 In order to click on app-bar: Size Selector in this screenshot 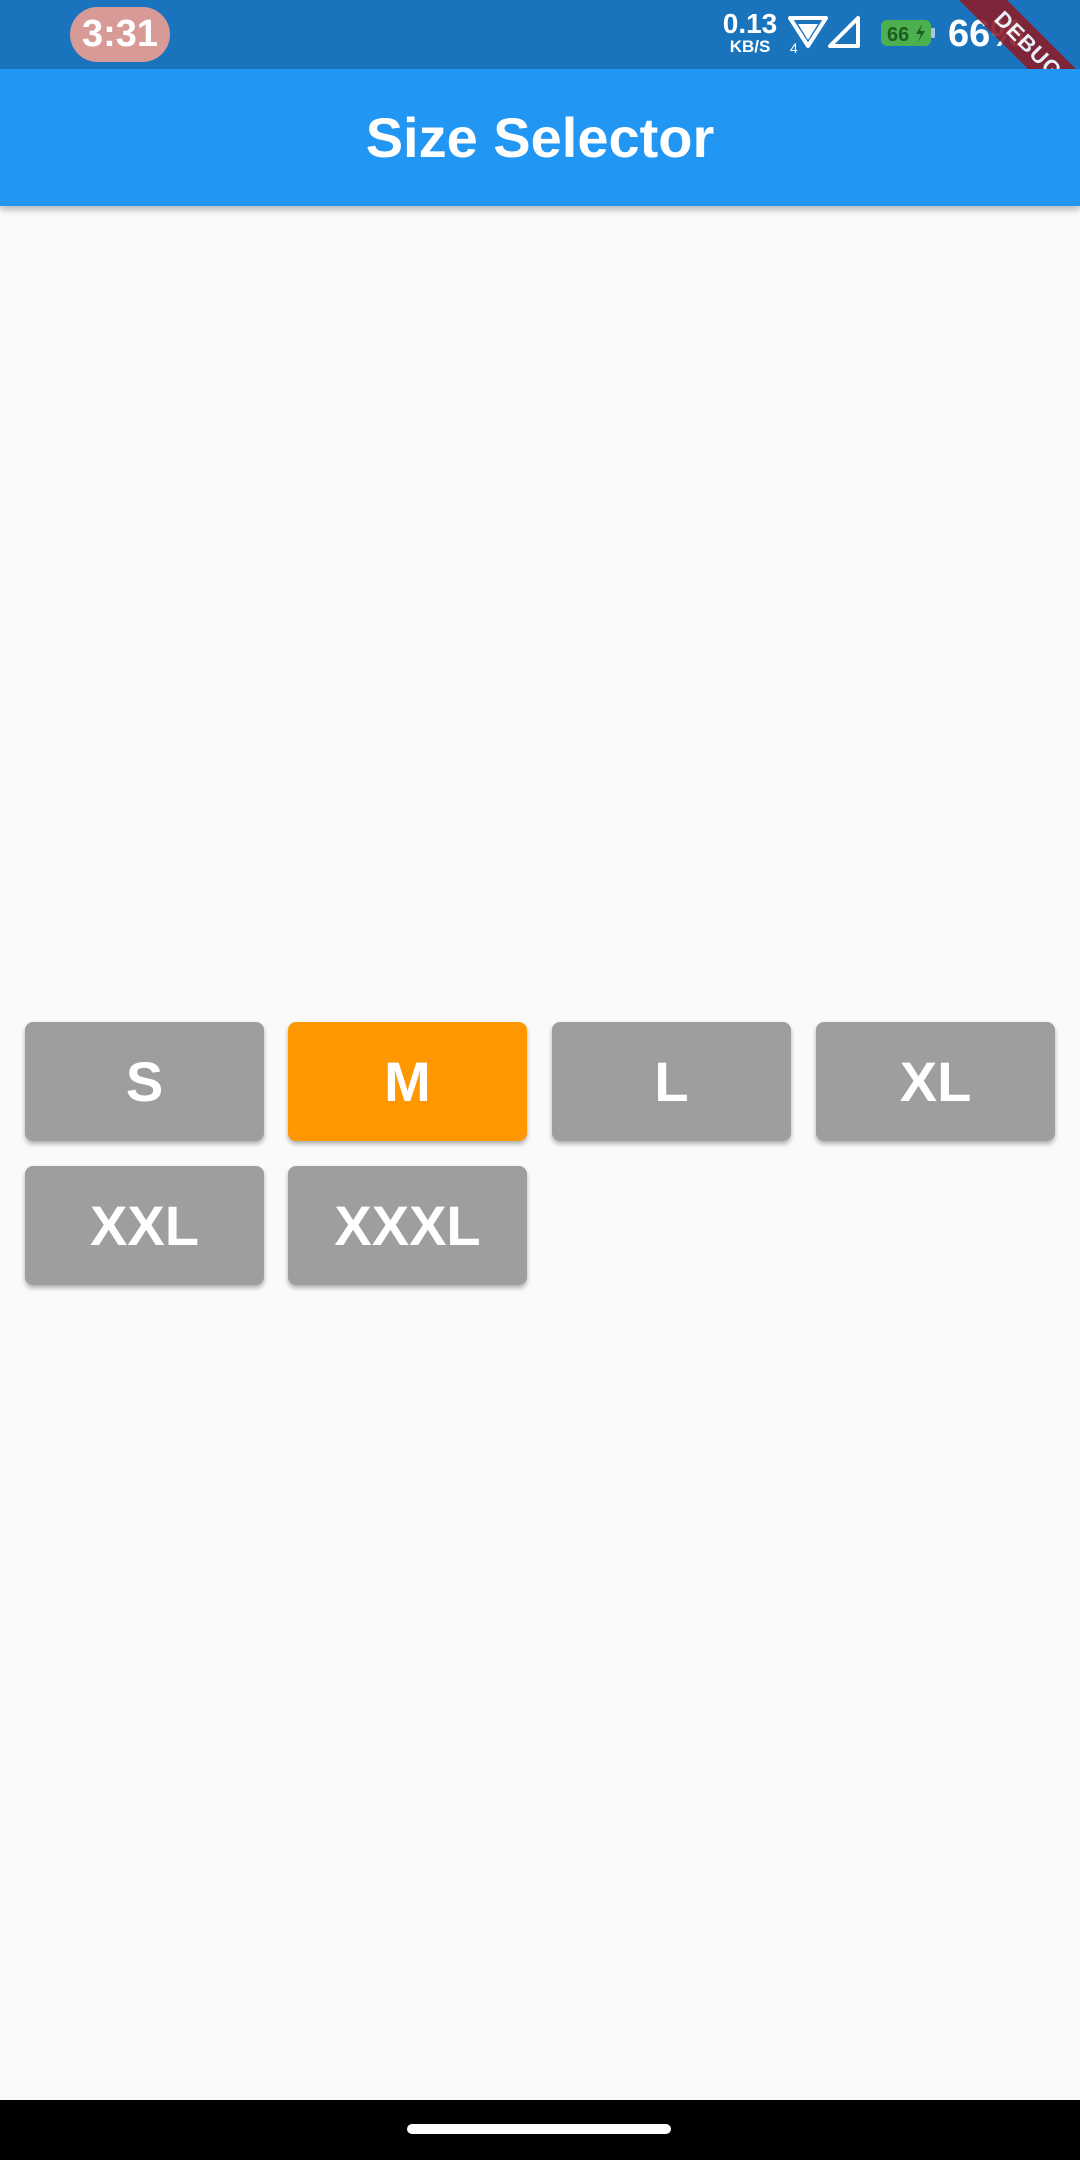, I will do `click(540, 137)`.